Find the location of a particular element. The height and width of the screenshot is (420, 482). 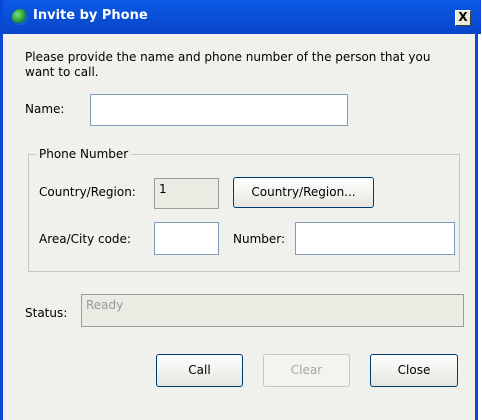

window-title: Invite by Phone is located at coordinates (90, 15).